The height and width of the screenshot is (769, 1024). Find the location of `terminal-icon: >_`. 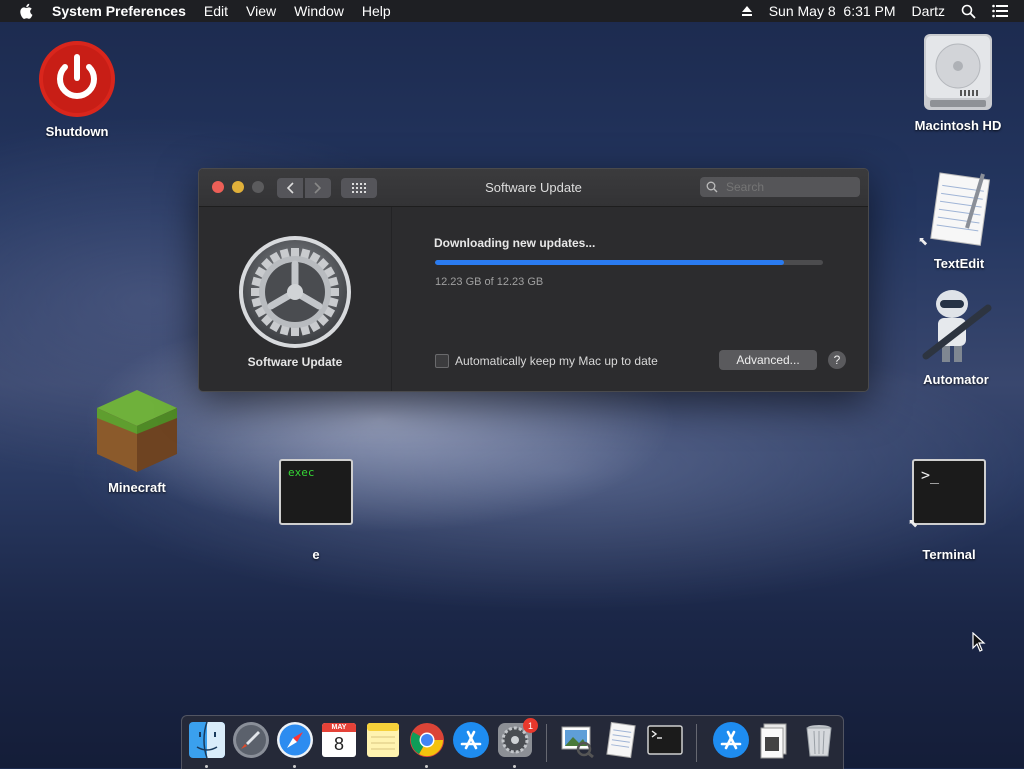

terminal-icon: >_ is located at coordinates (949, 492).